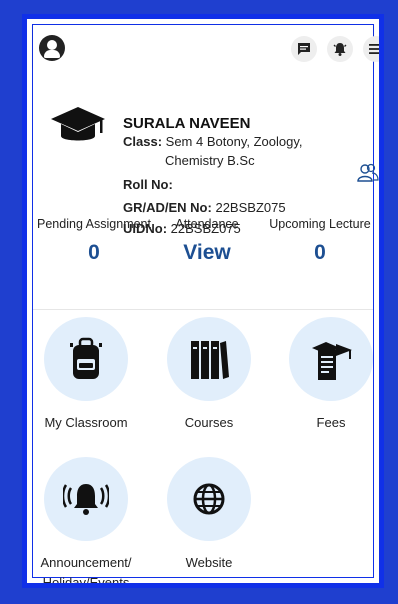 This screenshot has height=604, width=398. I want to click on menu-icon, so click(374, 49).